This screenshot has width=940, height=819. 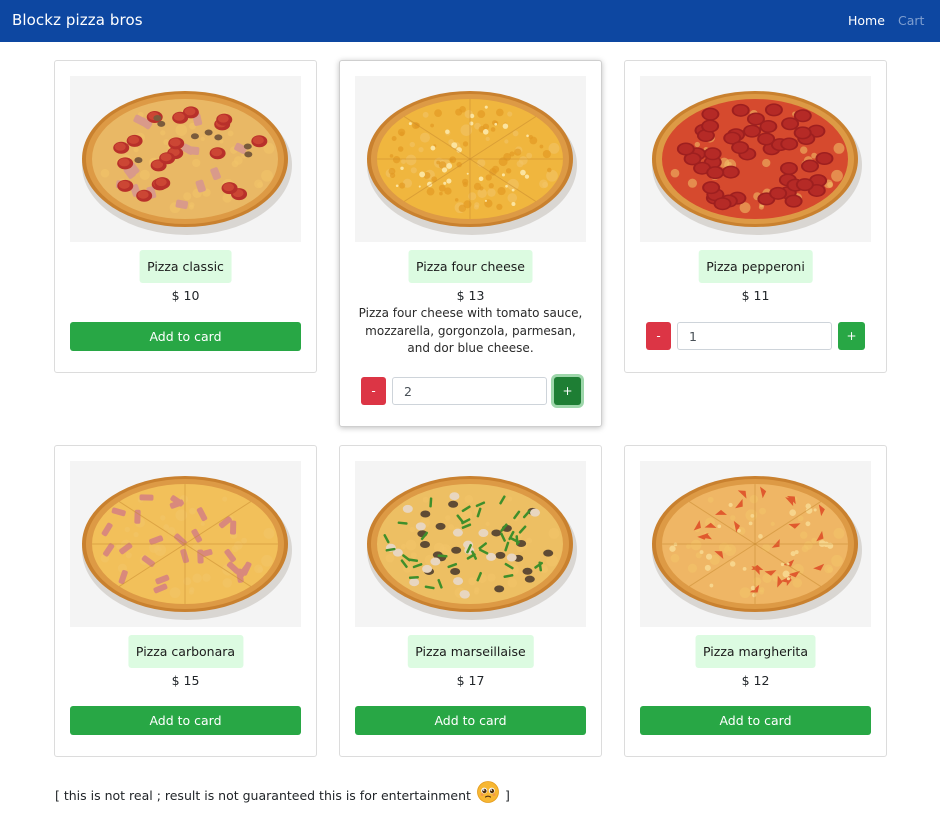 What do you see at coordinates (470, 266) in the screenshot?
I see `product-name: Pizza four cheese` at bounding box center [470, 266].